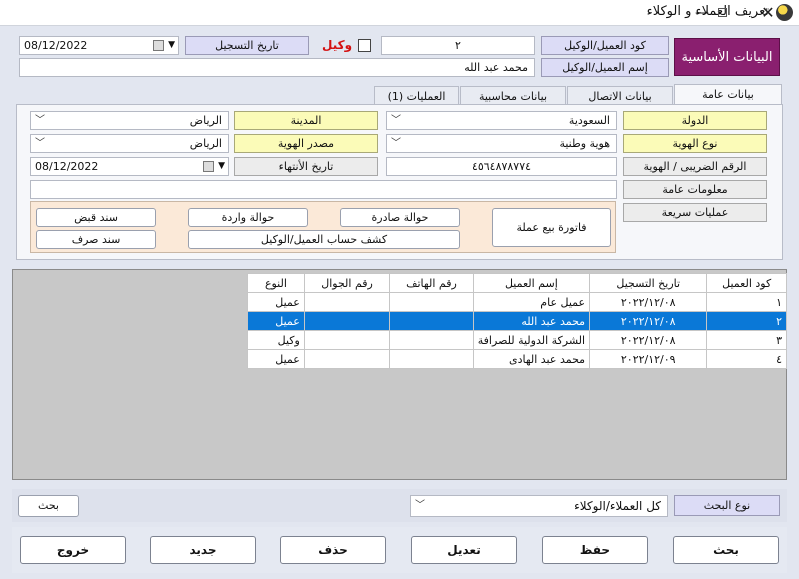  I want to click on cell-code: ٤, so click(746, 359).